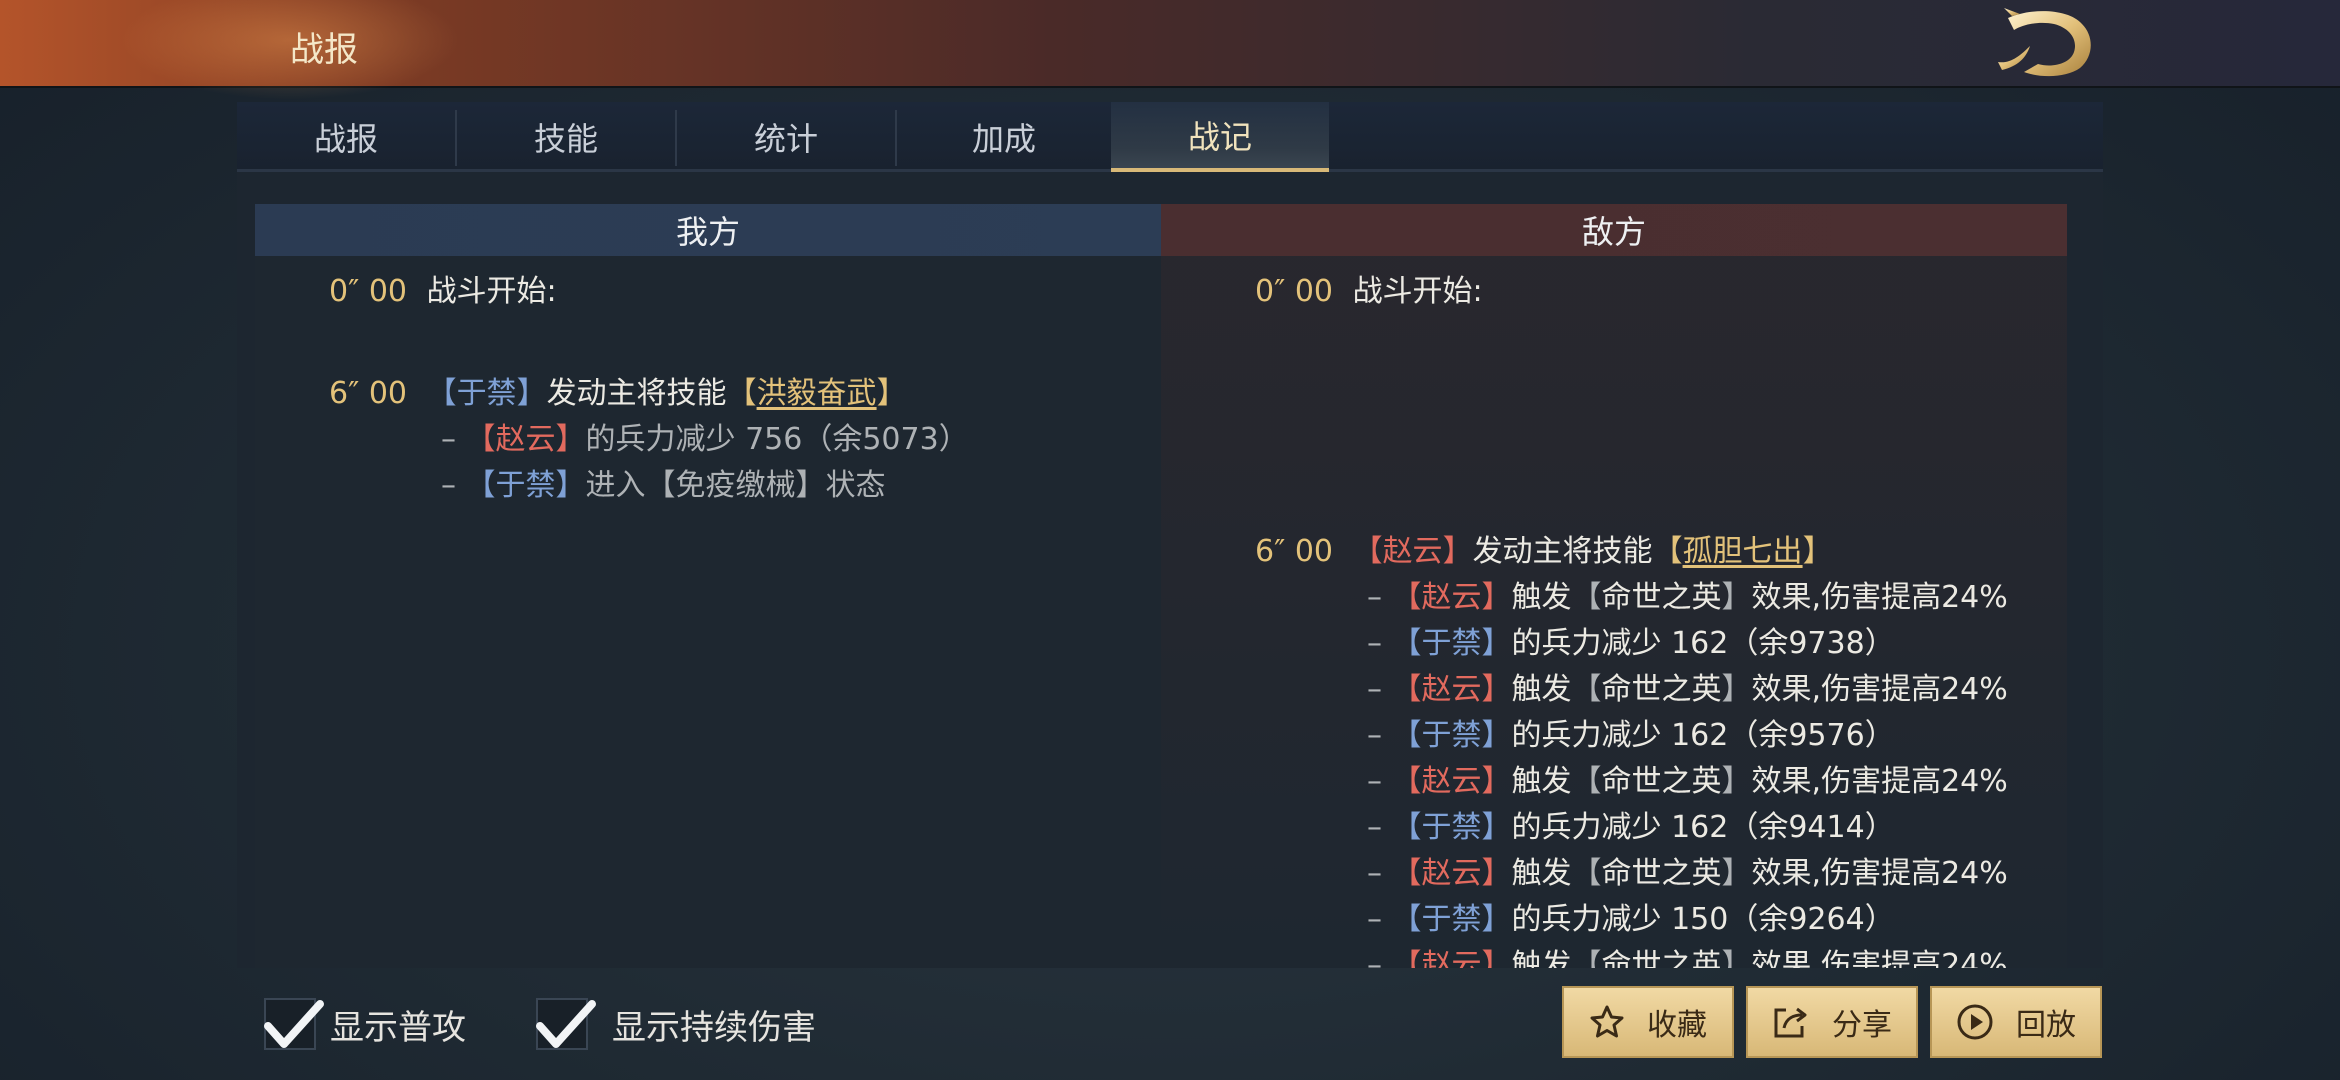 This screenshot has width=2340, height=1080. What do you see at coordinates (1703, 919) in the screenshot?
I see `log-text: 的兵力减少 150（余9264）` at bounding box center [1703, 919].